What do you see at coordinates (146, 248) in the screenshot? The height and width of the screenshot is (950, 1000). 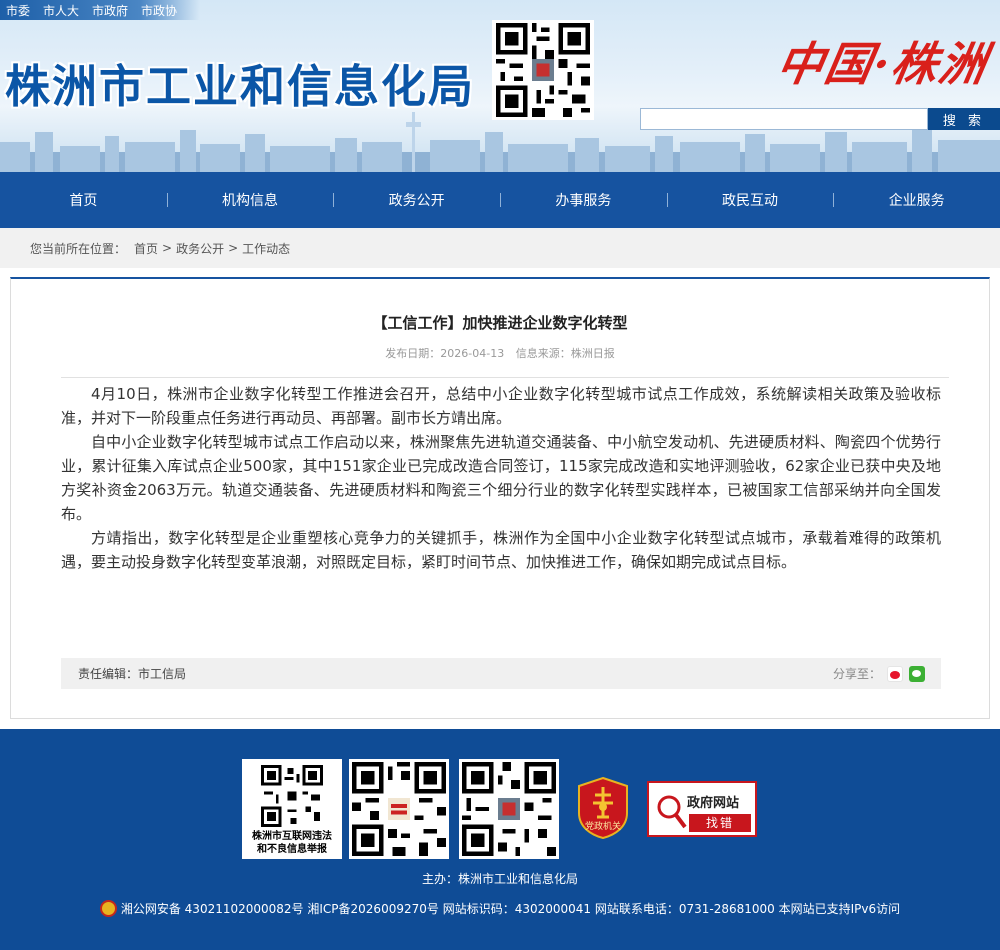 I see `breadcrumb-home: 首页` at bounding box center [146, 248].